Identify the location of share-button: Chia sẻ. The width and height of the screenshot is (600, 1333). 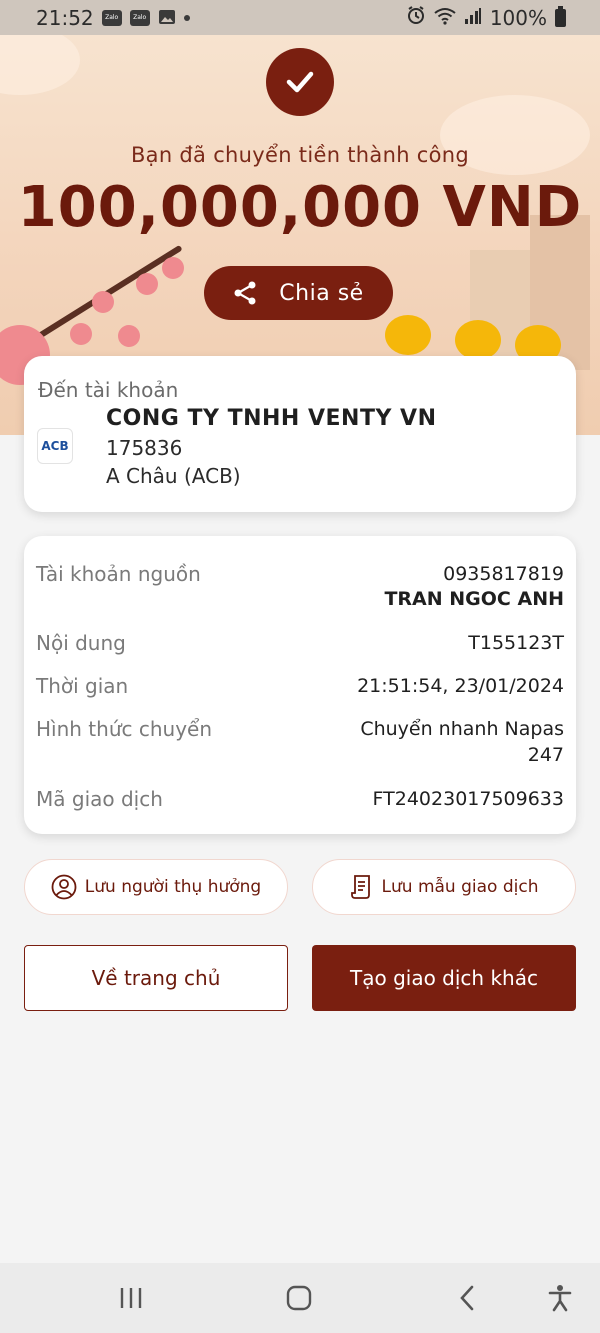
(298, 293).